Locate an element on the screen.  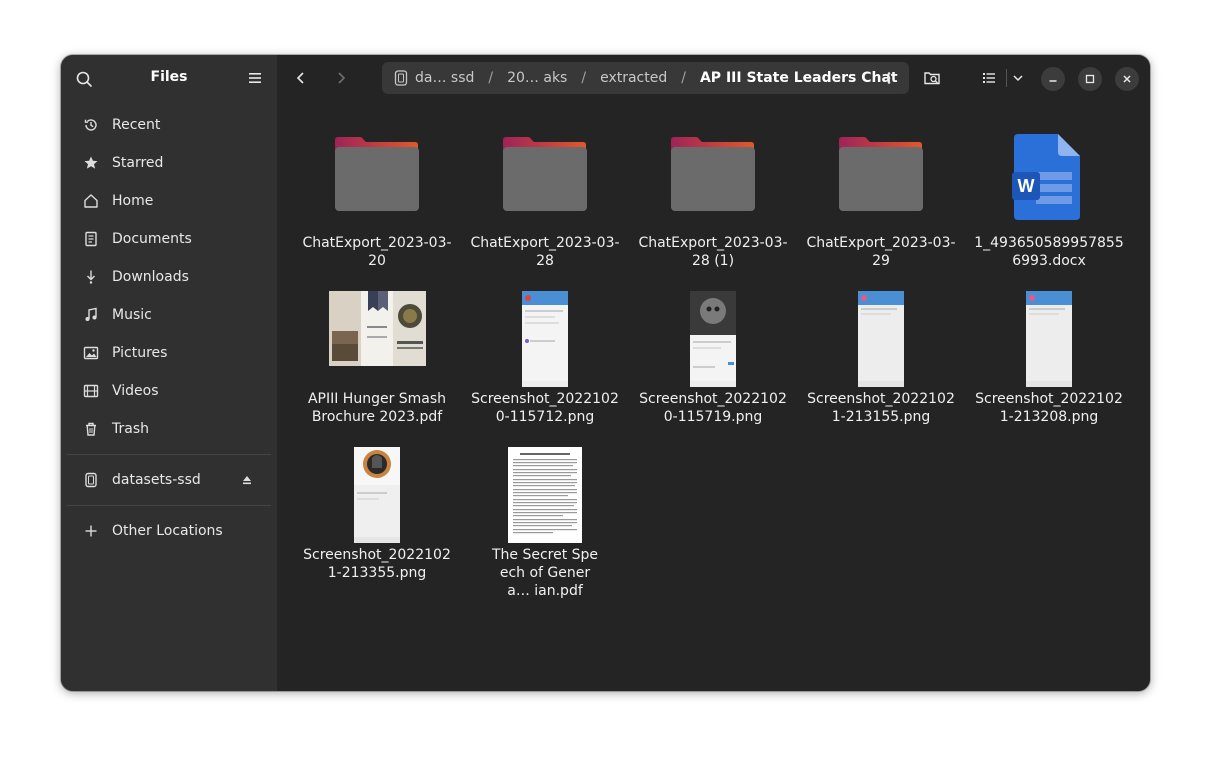
chevron-left-icon is located at coordinates (300, 78).